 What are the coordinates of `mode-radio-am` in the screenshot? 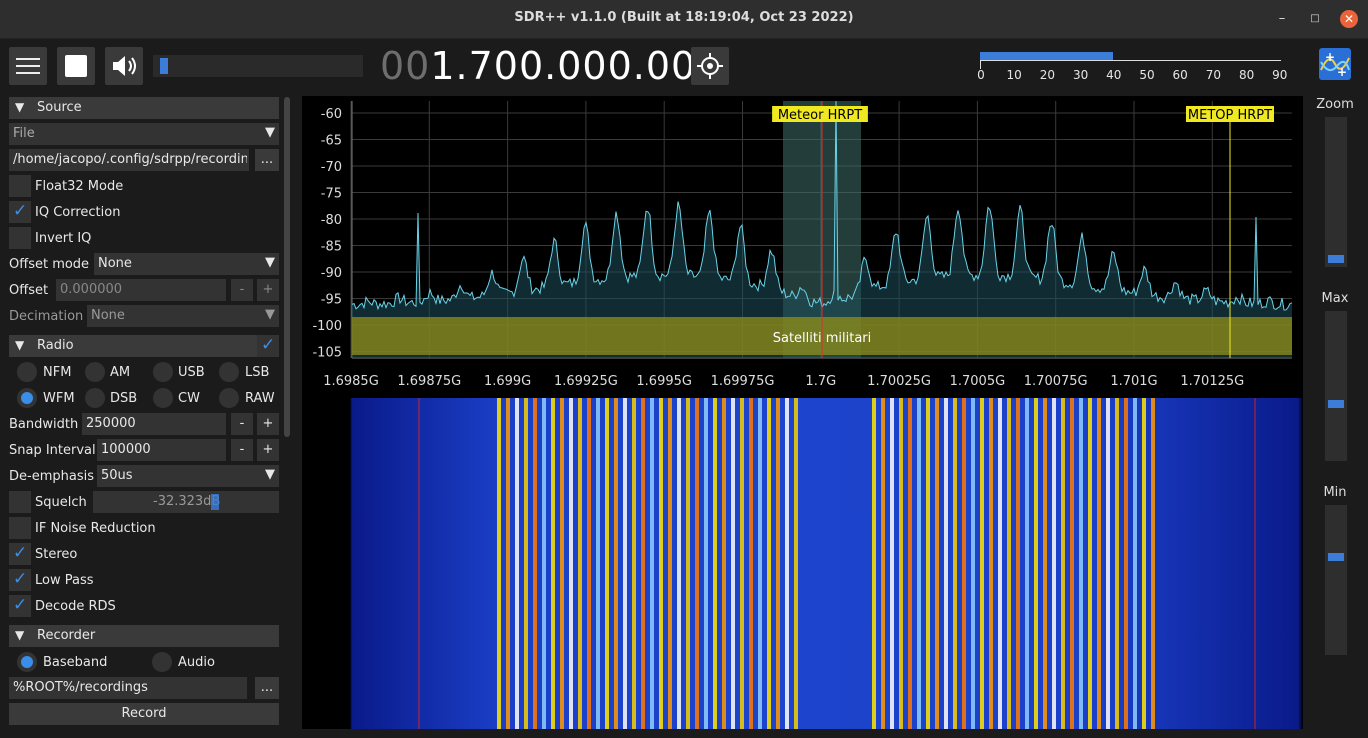 It's located at (95, 372).